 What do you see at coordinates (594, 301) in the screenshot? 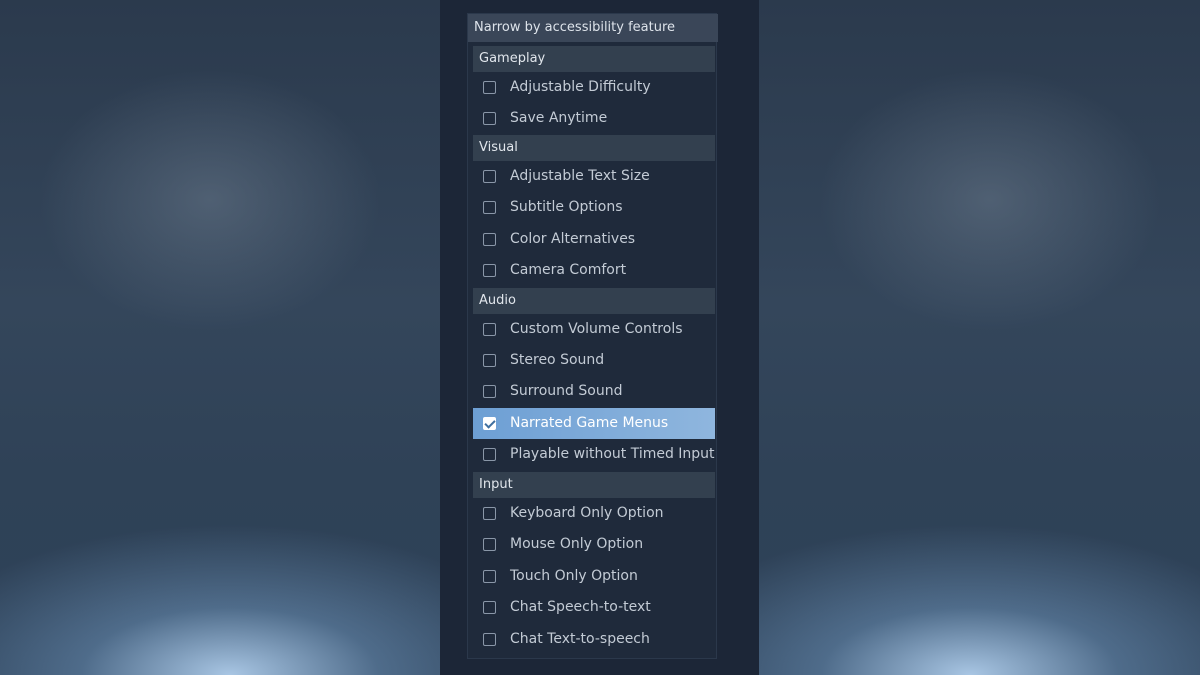
I see `category-header-audio: Audio` at bounding box center [594, 301].